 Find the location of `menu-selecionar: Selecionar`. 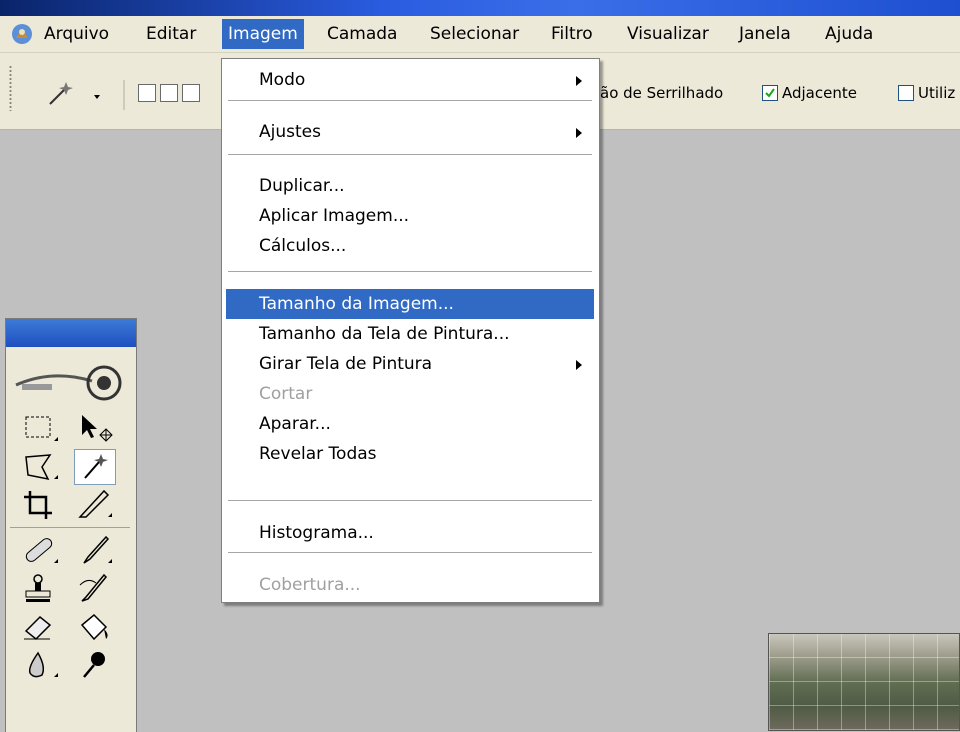

menu-selecionar: Selecionar is located at coordinates (474, 34).